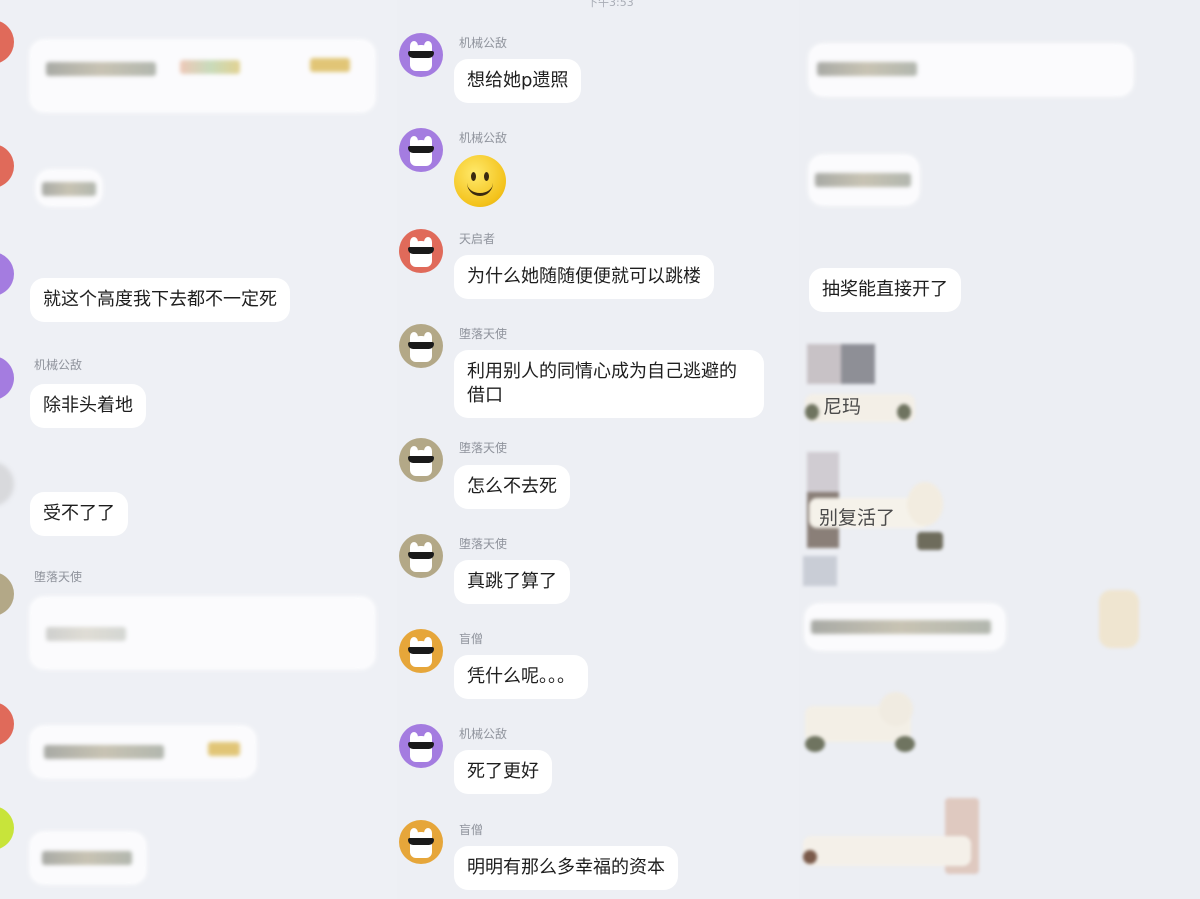 The width and height of the screenshot is (1200, 899). What do you see at coordinates (885, 290) in the screenshot?
I see `message-bubble: 抽奖能直接开了` at bounding box center [885, 290].